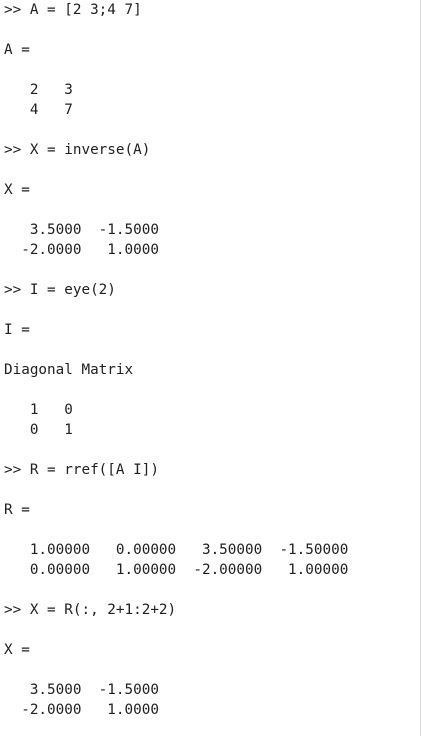 This screenshot has height=736, width=421. Describe the element at coordinates (81, 470) in the screenshot. I see `command-line: >> R = rref([A I])` at that location.